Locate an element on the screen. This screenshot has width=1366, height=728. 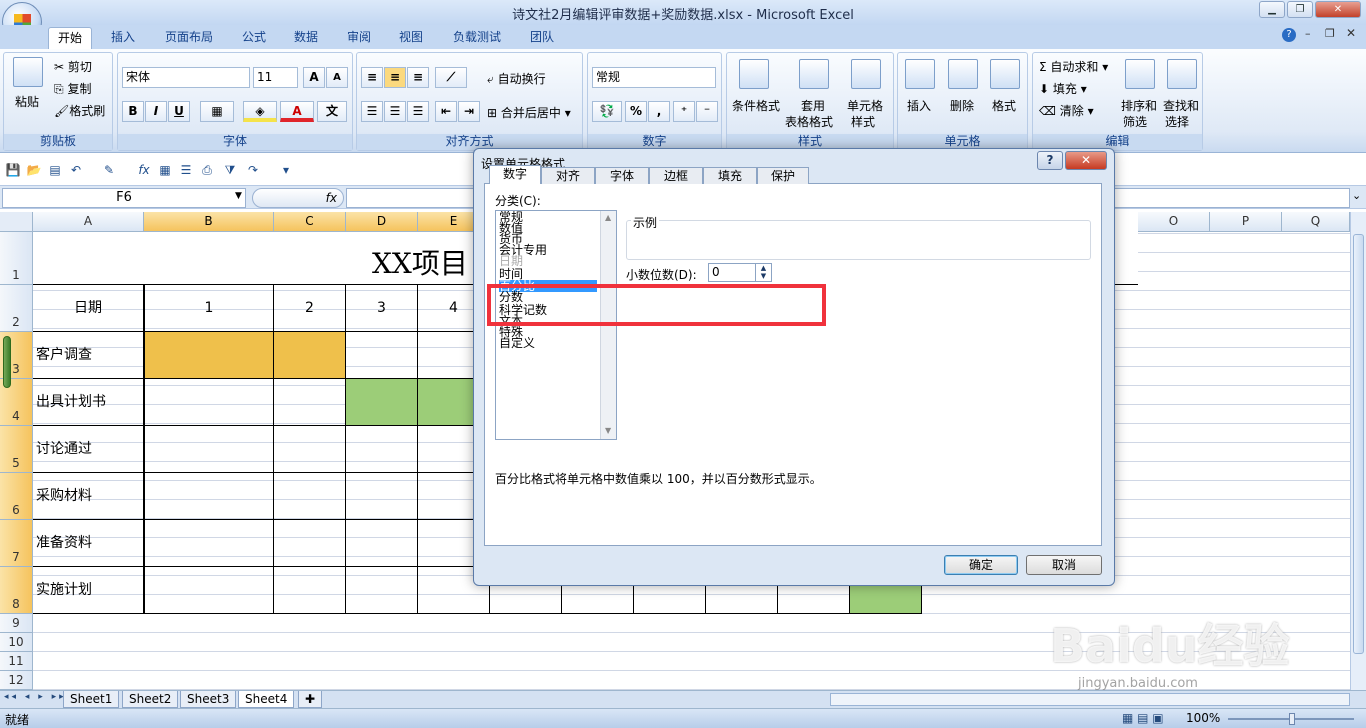
day-header-cell: 1 is located at coordinates (209, 308).